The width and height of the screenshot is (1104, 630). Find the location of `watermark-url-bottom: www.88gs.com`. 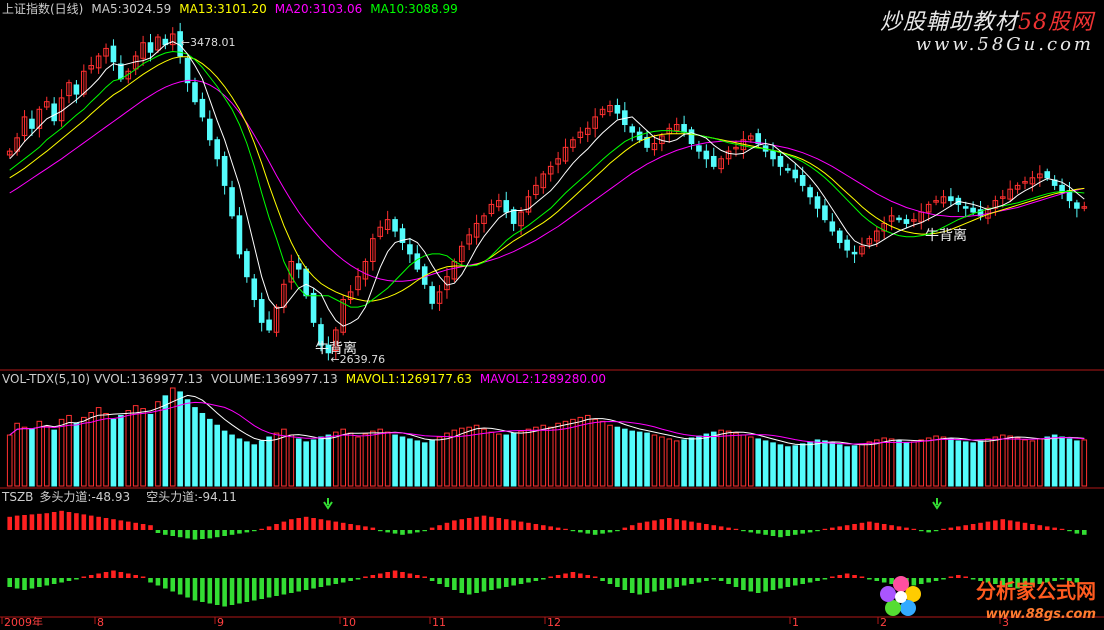

watermark-url-bottom: www.88gs.com is located at coordinates (1040, 614).